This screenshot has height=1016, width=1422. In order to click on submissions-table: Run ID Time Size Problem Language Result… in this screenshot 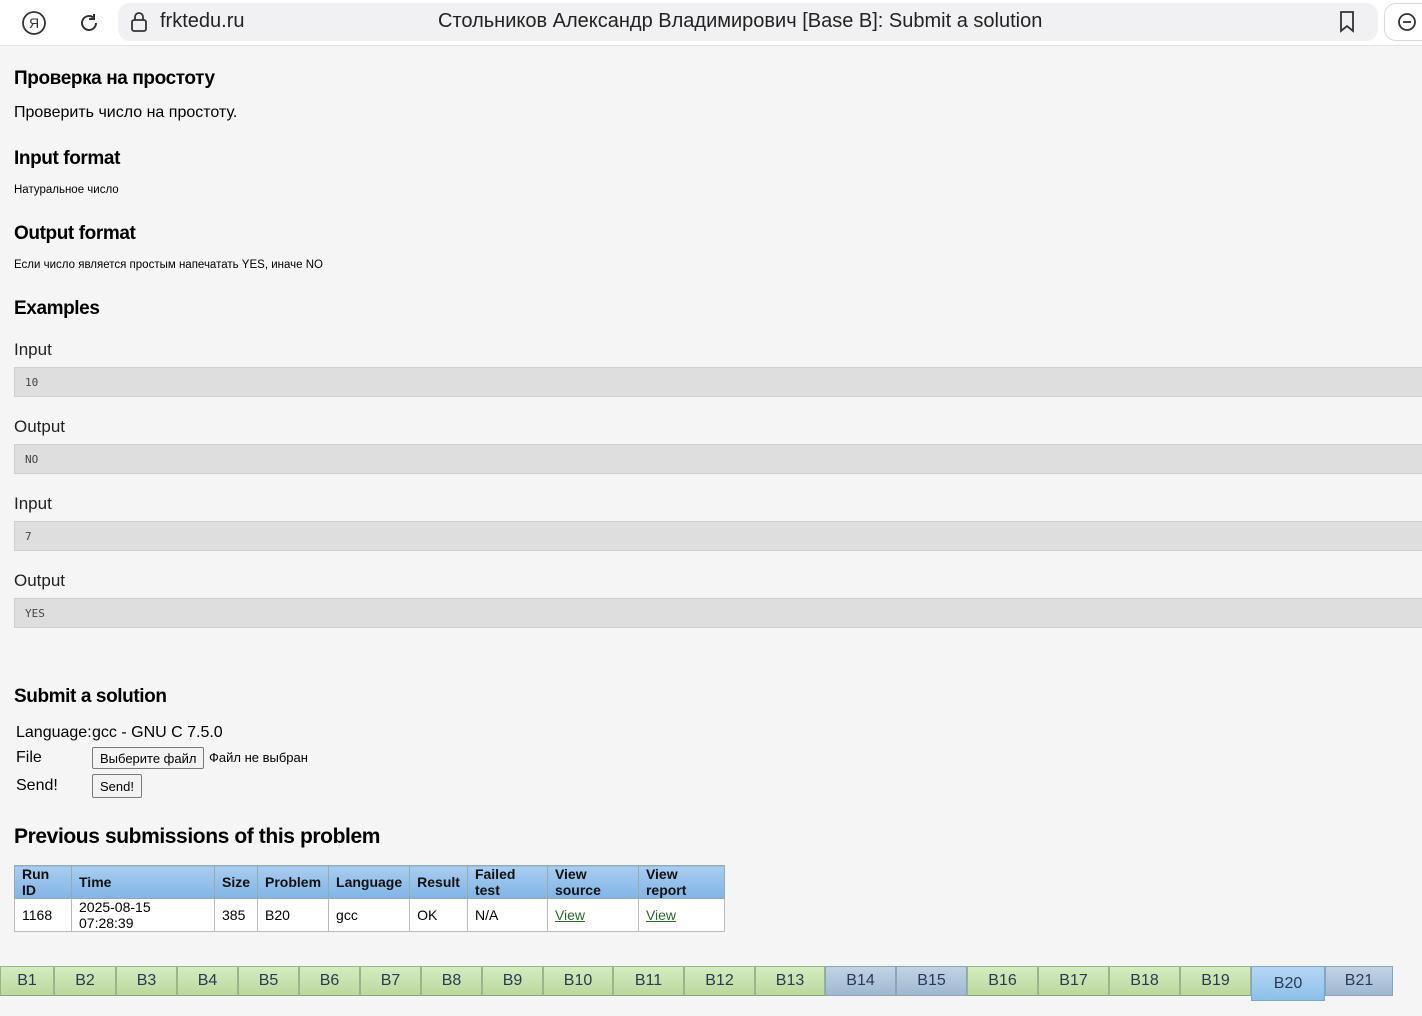, I will do `click(369, 898)`.